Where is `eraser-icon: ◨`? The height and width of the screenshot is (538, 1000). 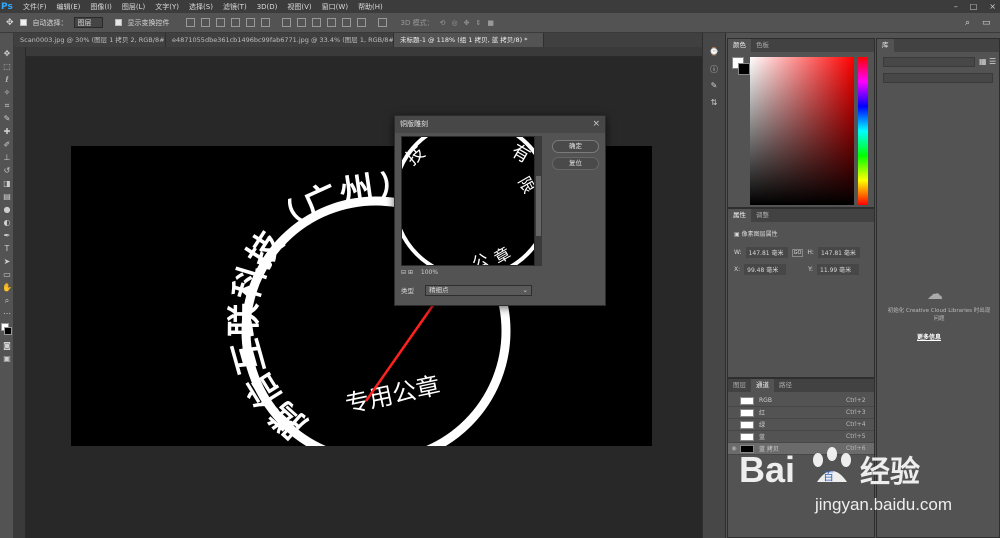
eraser-icon: ◨ is located at coordinates (7, 184).